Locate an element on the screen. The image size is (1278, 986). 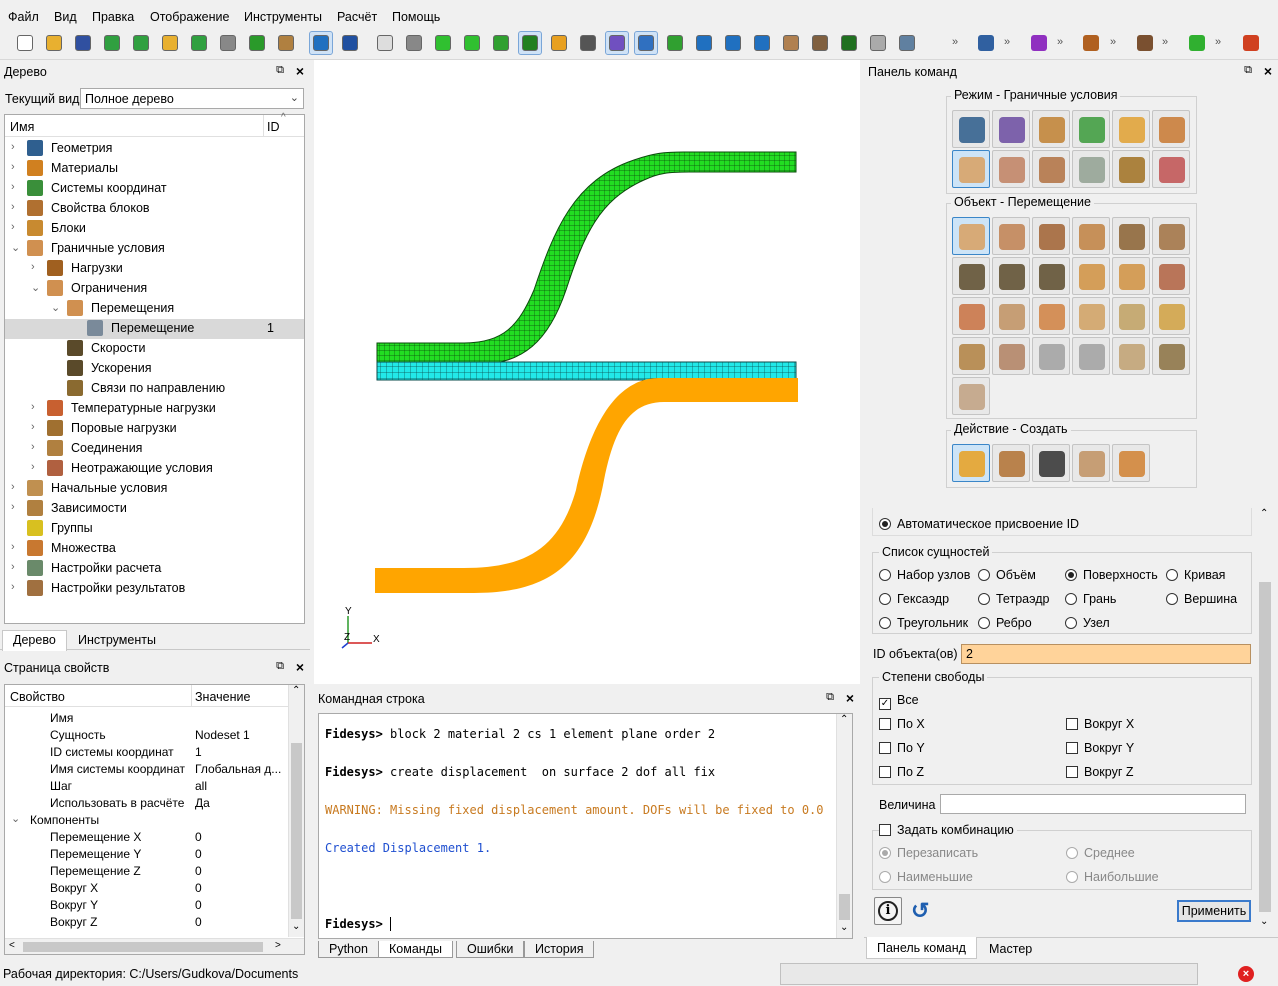
import-icon is located at coordinates (141, 43).